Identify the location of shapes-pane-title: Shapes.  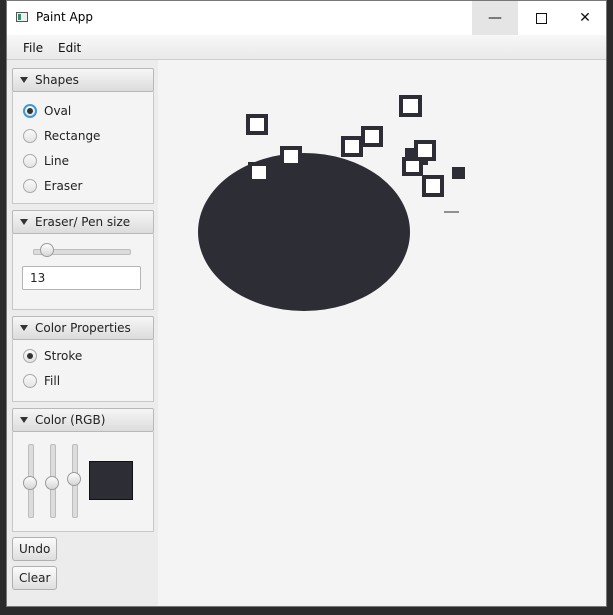
(57, 80).